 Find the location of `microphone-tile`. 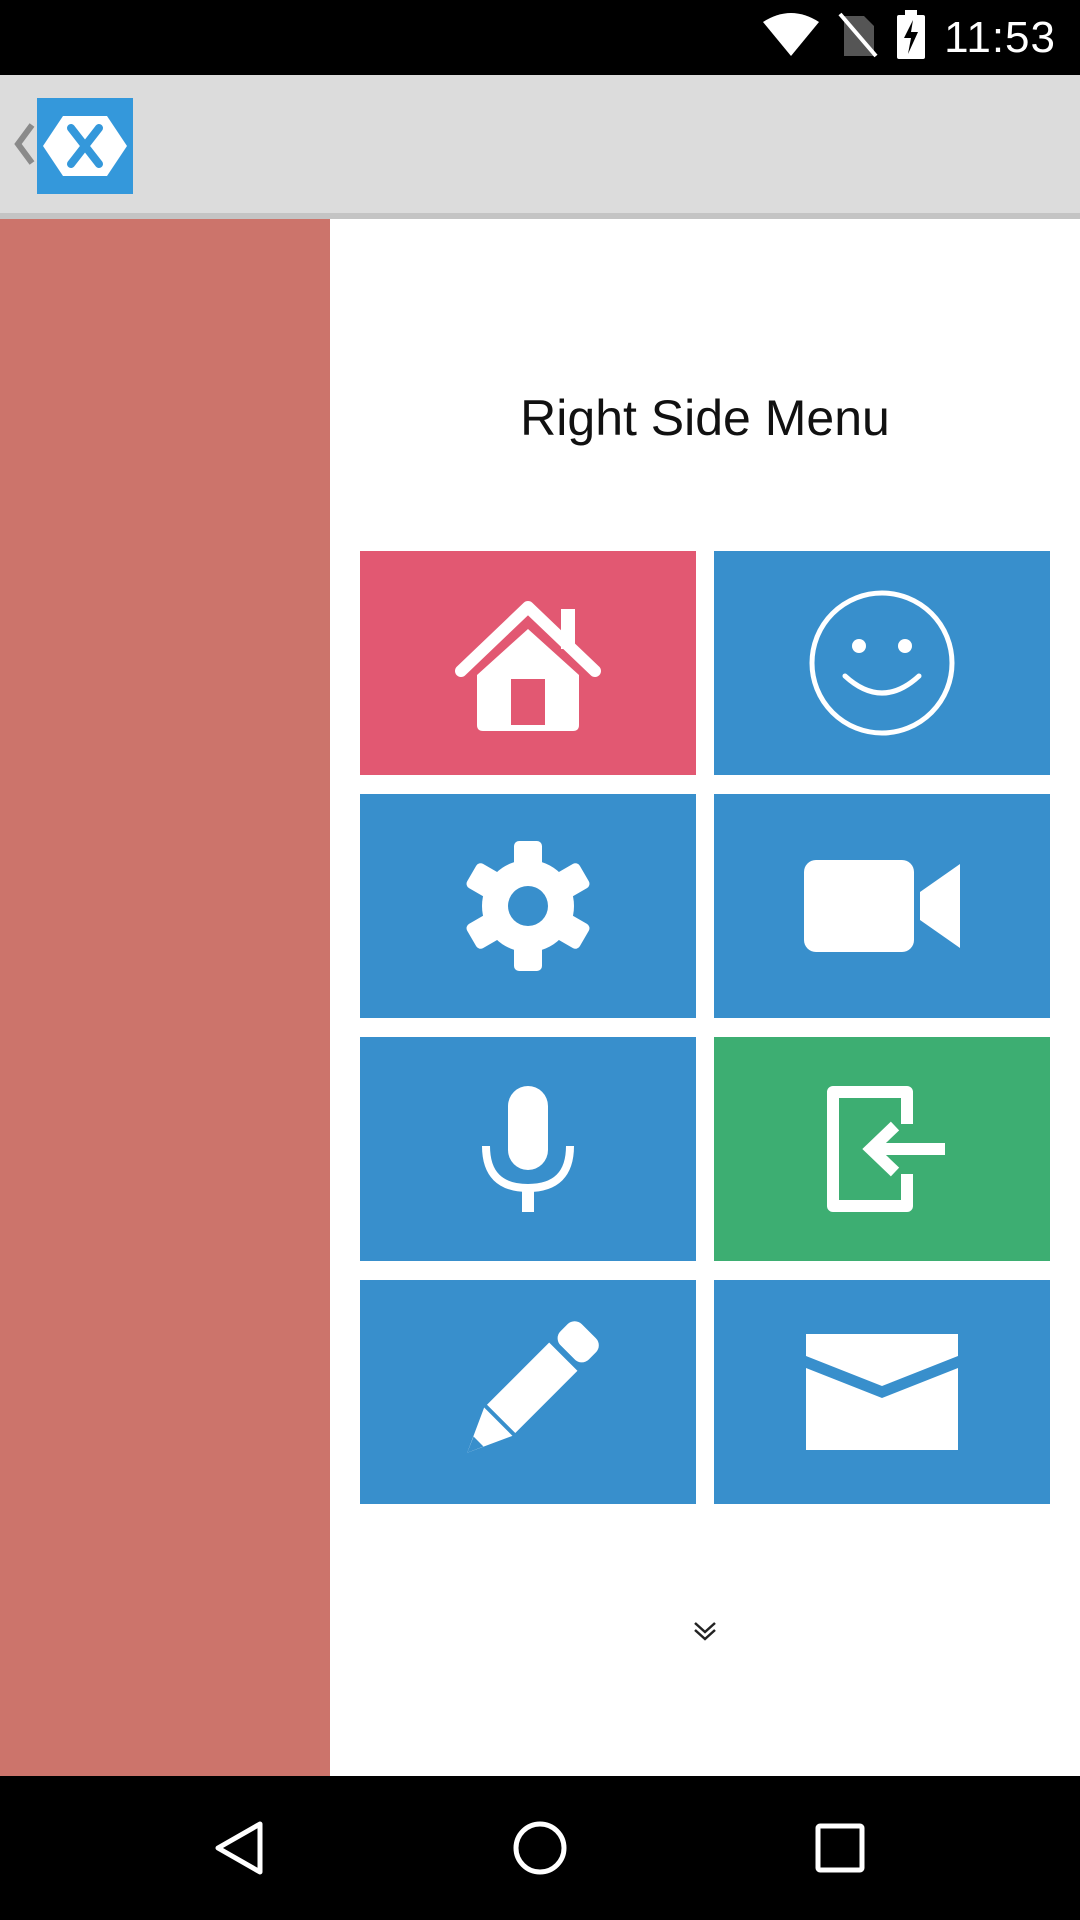

microphone-tile is located at coordinates (528, 1149).